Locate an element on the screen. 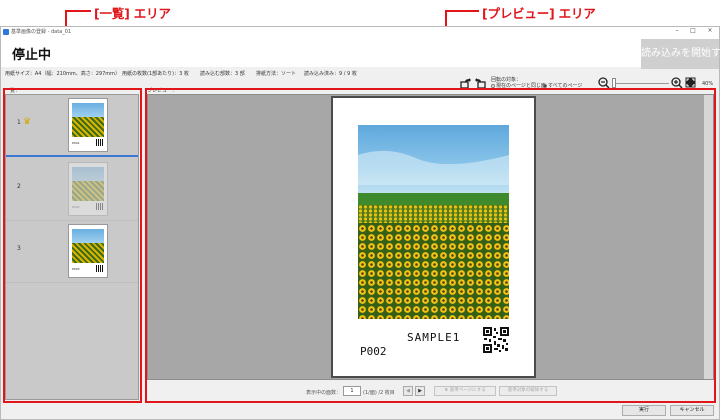 This screenshot has width=720, height=420. paper-size-info: 用紙サイズ：A4（幅：210mm、高さ：297mm） is located at coordinates (61, 74).